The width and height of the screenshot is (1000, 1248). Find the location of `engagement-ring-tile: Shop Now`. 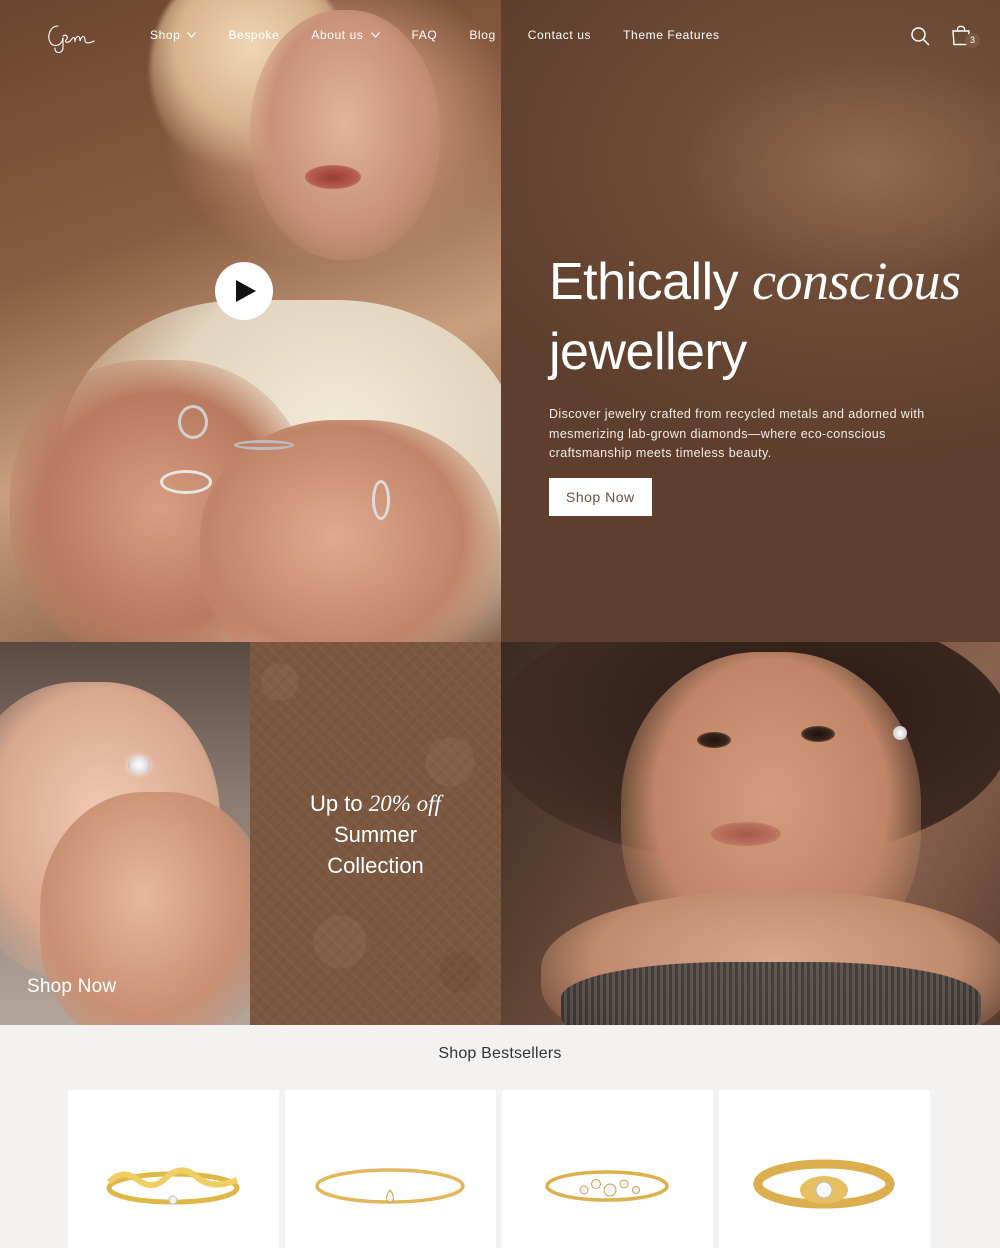

engagement-ring-tile: Shop Now is located at coordinates (125, 833).